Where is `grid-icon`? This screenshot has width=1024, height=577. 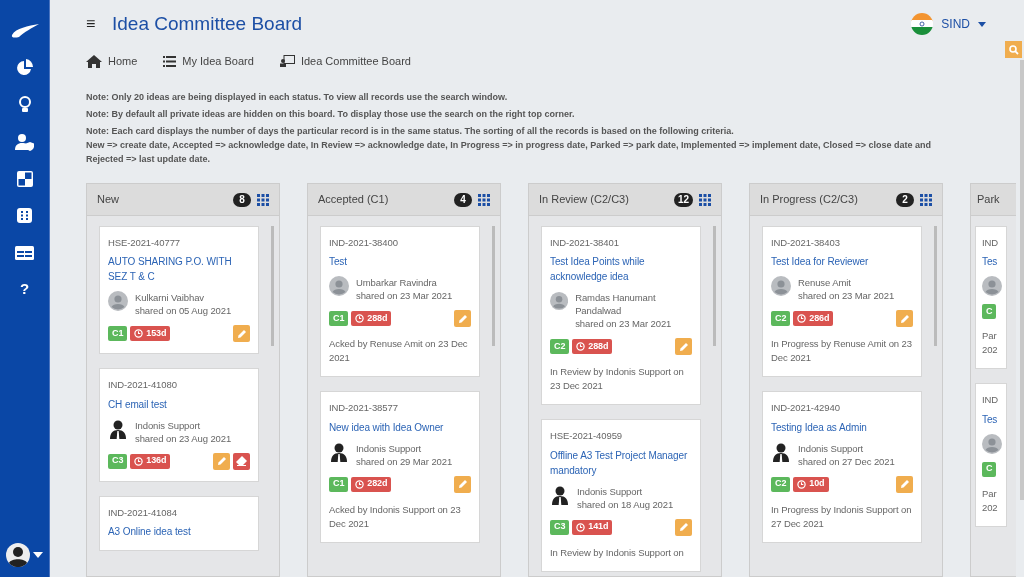
grid-icon is located at coordinates (24, 215).